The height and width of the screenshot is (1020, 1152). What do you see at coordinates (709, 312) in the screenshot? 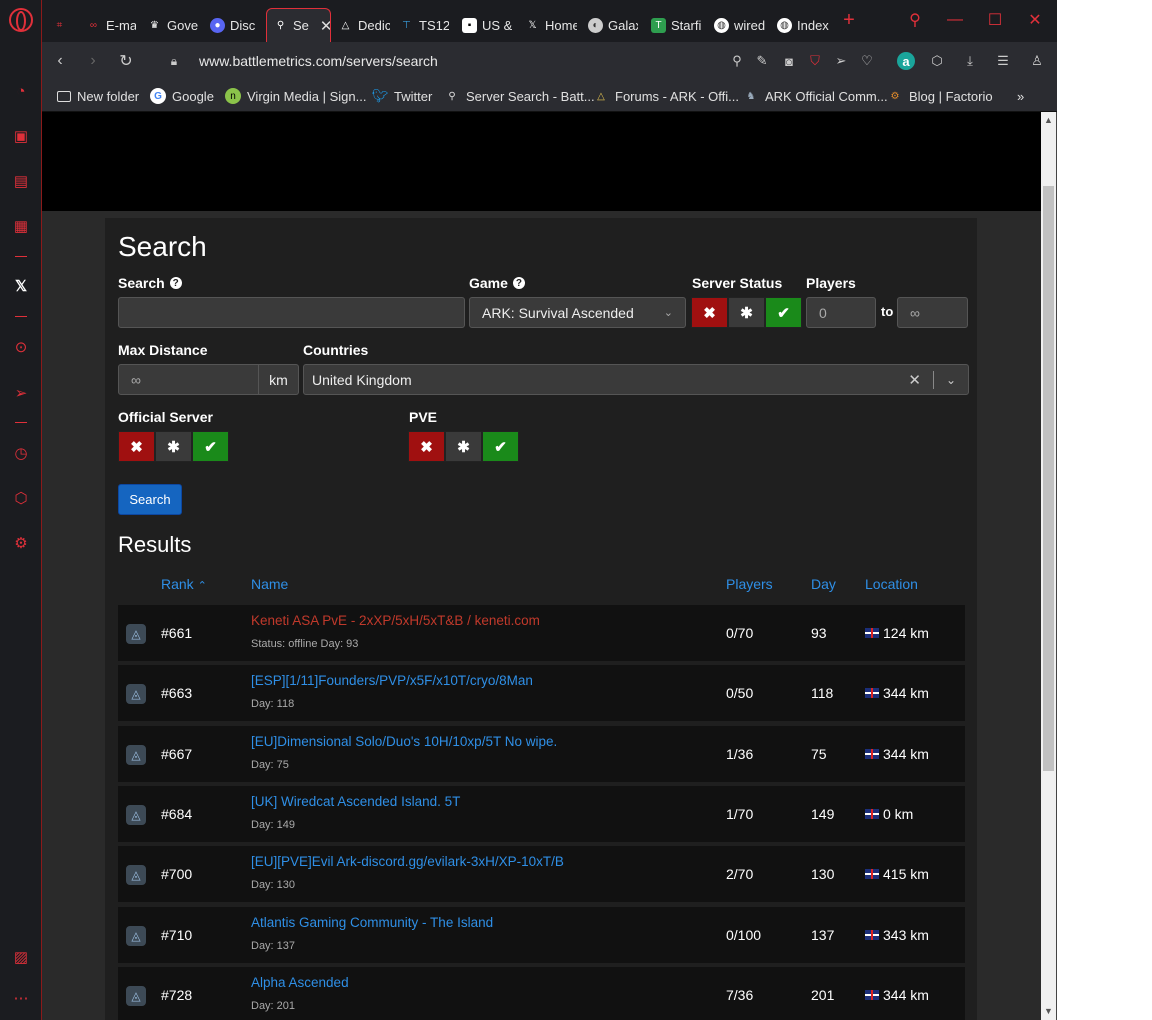
I see `status-exclude-button: ✖` at bounding box center [709, 312].